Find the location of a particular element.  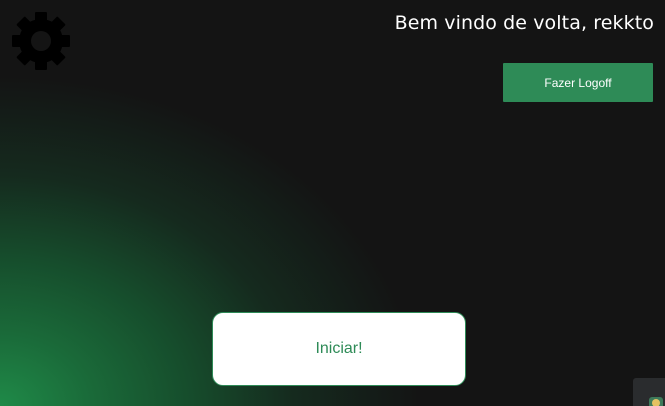

corner-widget is located at coordinates (649, 392).